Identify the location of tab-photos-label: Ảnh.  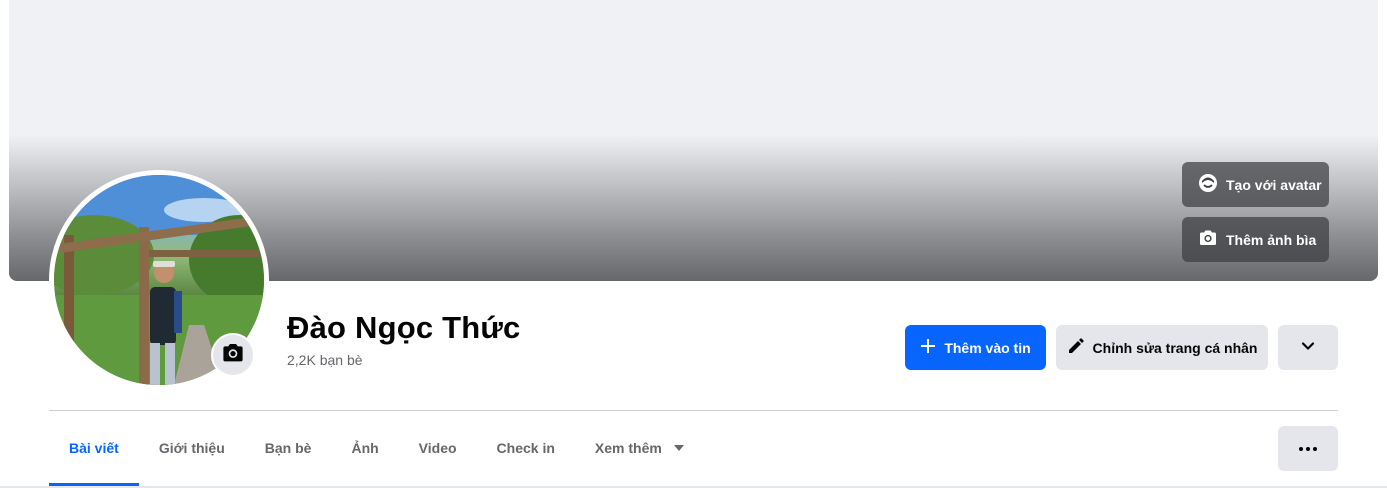
(365, 448).